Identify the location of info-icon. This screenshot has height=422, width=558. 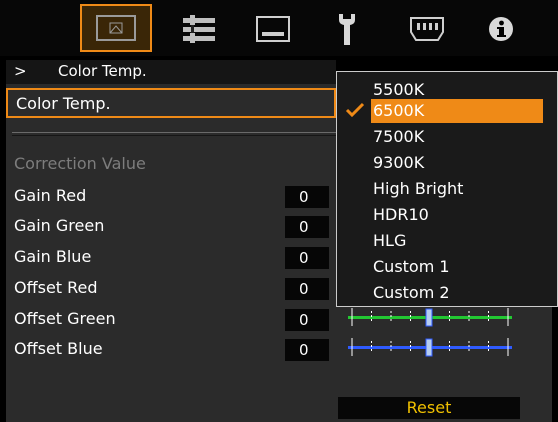
(501, 29).